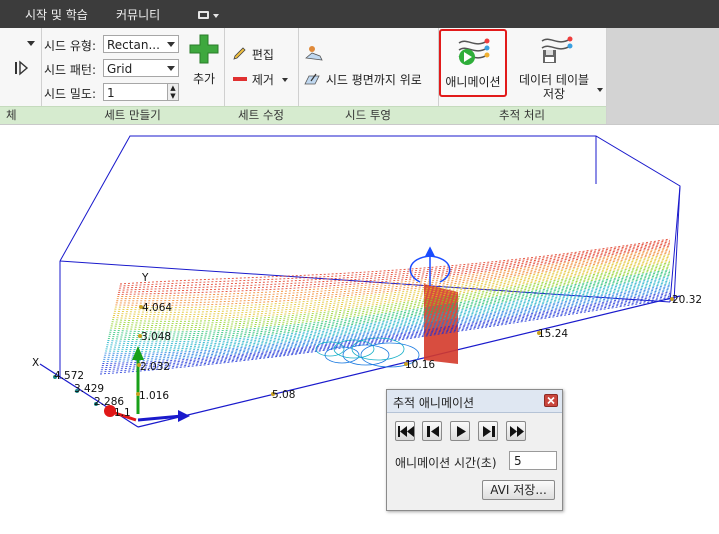  I want to click on remove-label: 제거, so click(262, 80).